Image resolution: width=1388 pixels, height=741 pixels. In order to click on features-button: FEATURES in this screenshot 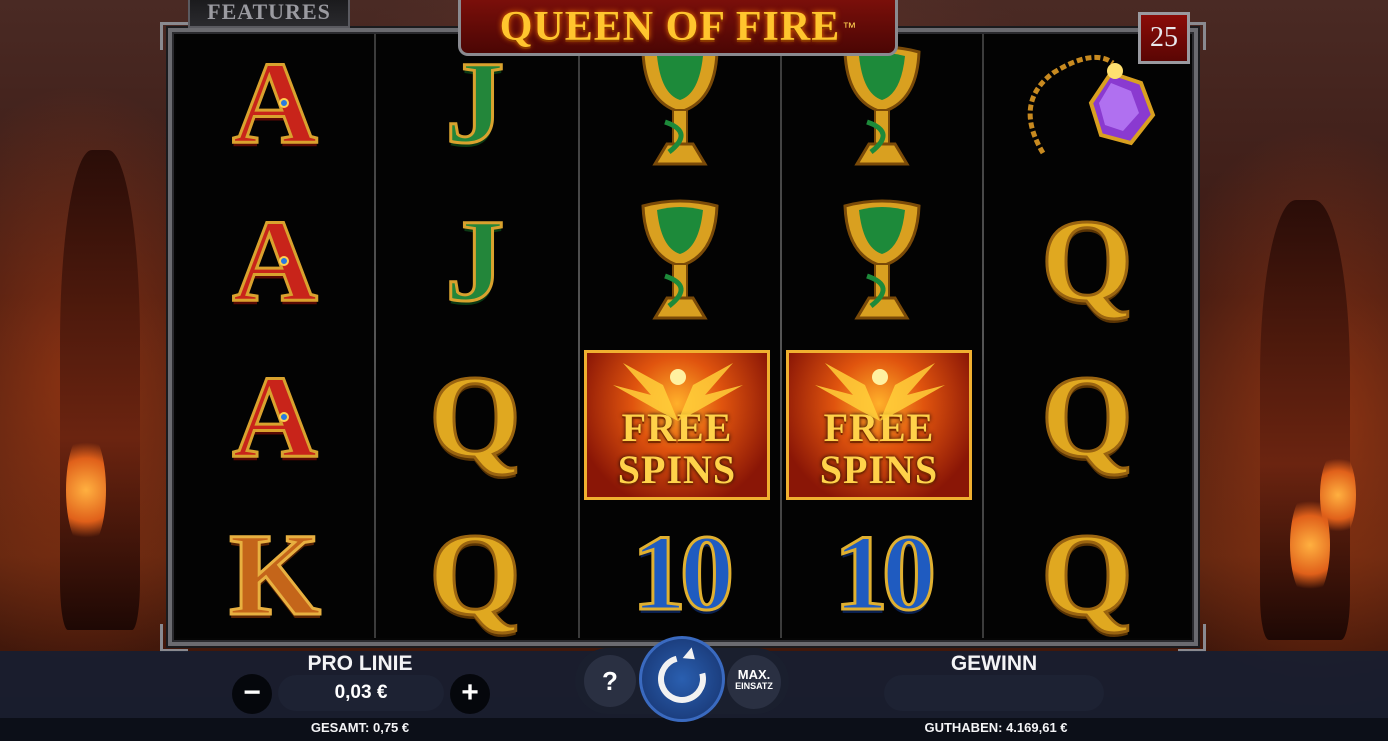, I will do `click(269, 14)`.